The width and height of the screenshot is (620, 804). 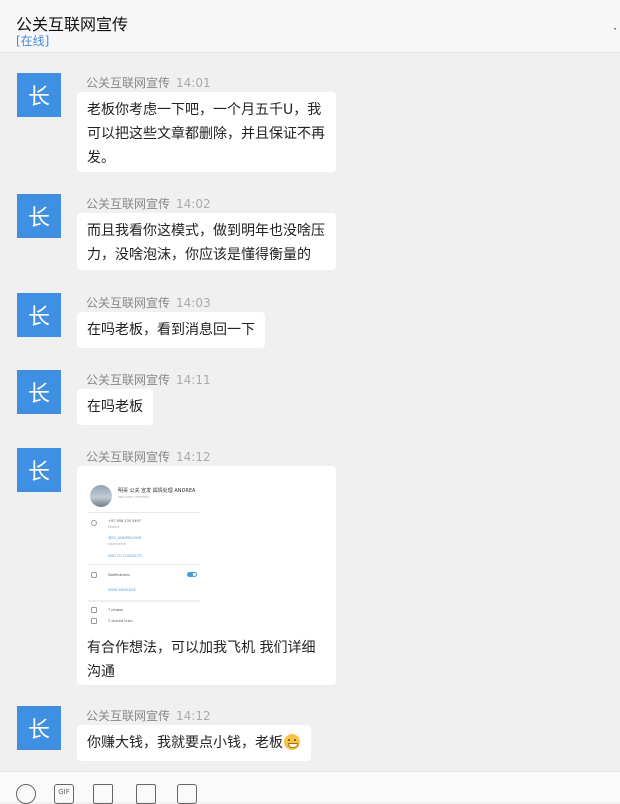 What do you see at coordinates (201, 648) in the screenshot?
I see `message-line: 有合作想法，可以加我飞机 我们详细` at bounding box center [201, 648].